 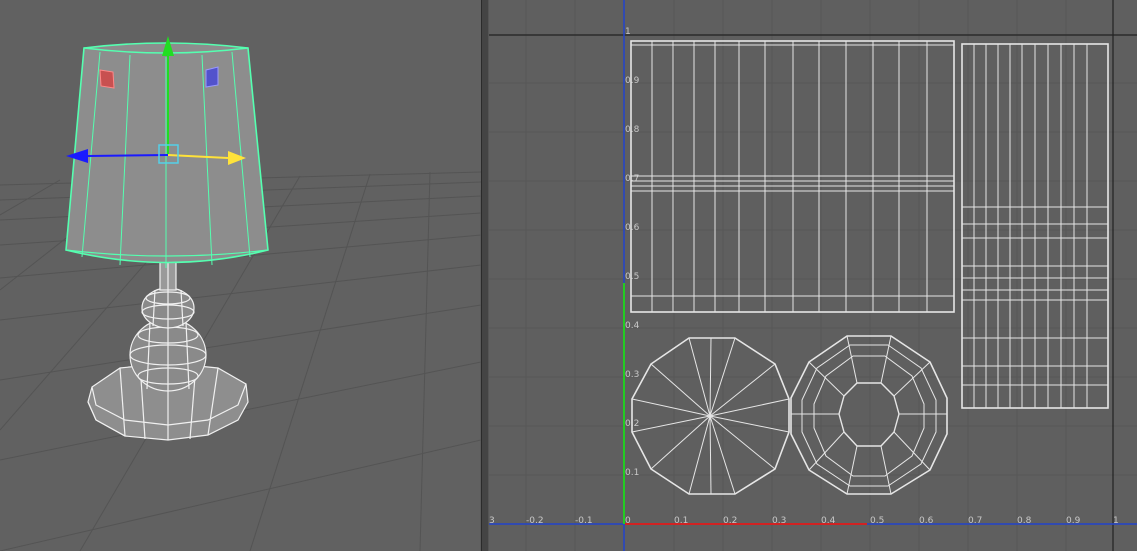 I want to click on v-tick-label: 0.6, so click(x=632, y=228).